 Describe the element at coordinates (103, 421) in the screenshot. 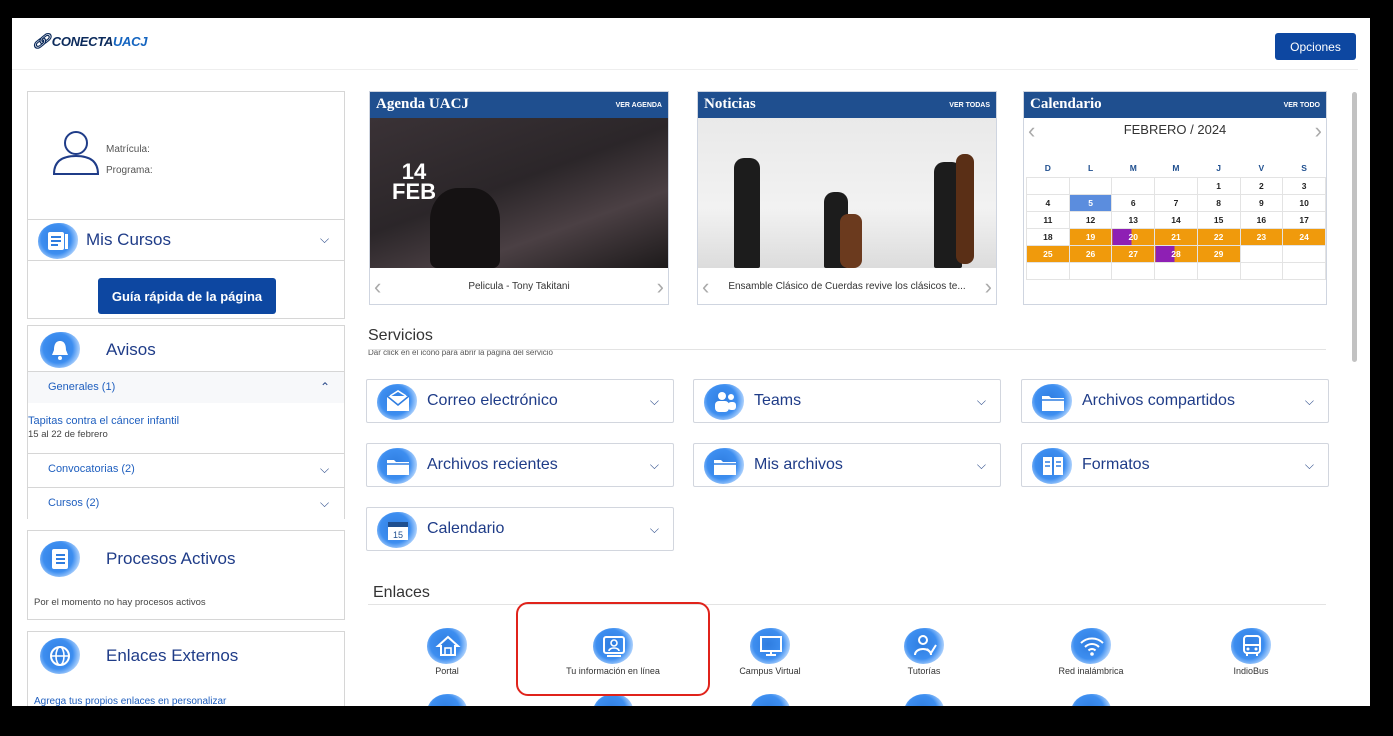

I see `aviso-title: Tapitas contra el cáncer infantil` at that location.